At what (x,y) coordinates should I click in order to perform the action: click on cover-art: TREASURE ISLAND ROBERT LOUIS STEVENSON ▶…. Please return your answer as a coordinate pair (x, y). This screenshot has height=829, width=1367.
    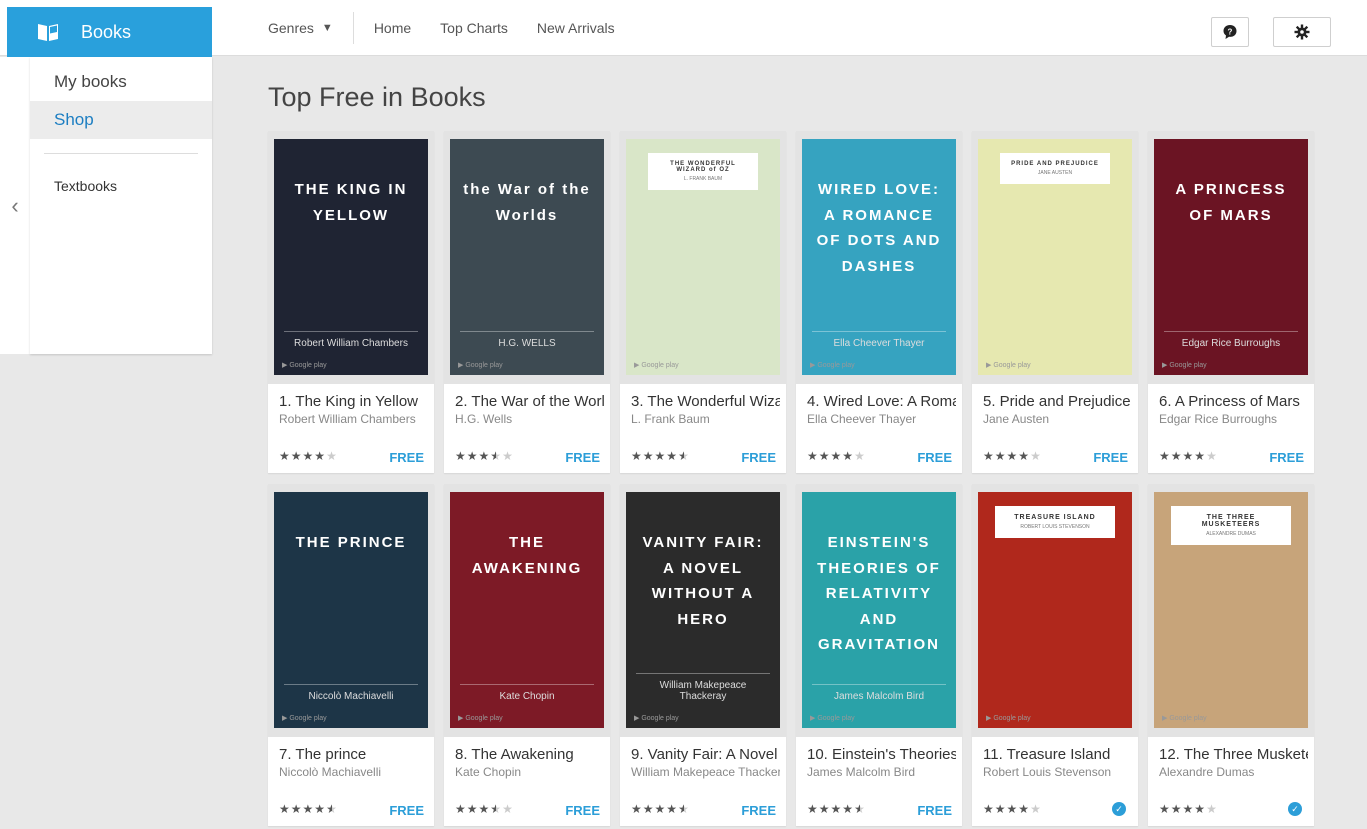
    Looking at the image, I should click on (1055, 610).